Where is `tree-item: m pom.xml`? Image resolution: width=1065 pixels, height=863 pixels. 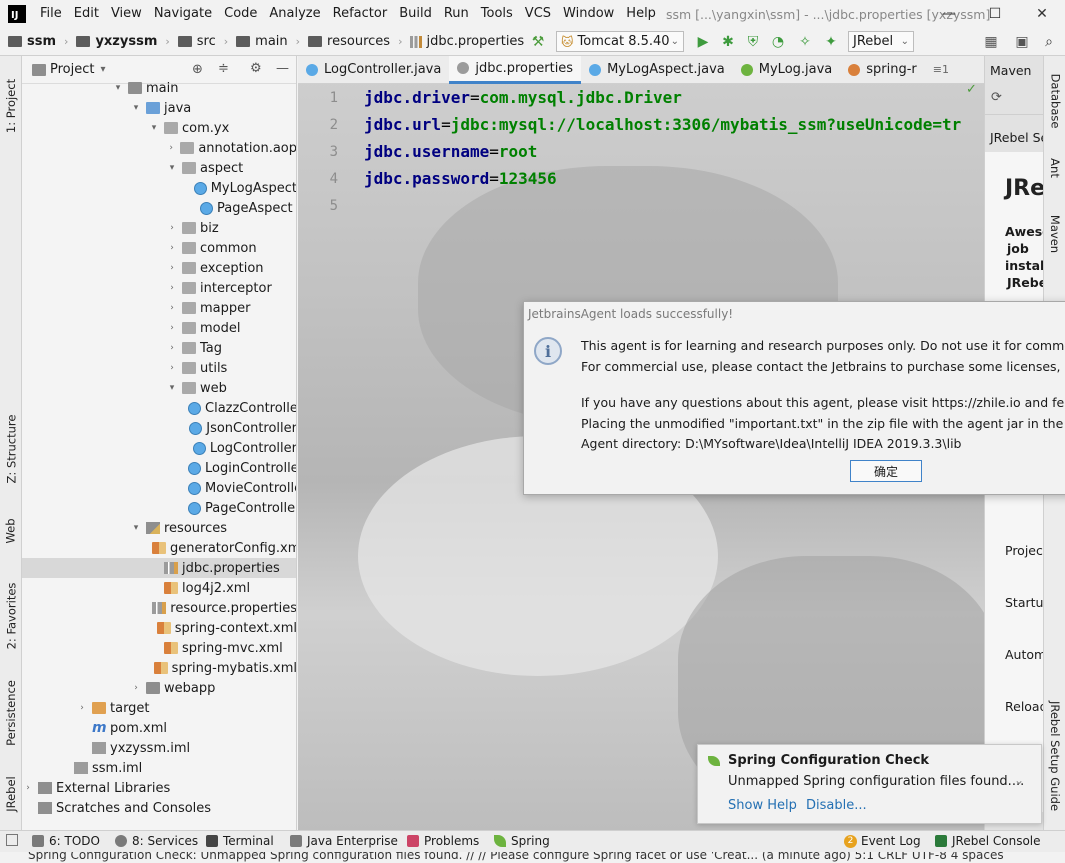 tree-item: m pom.xml is located at coordinates (159, 728).